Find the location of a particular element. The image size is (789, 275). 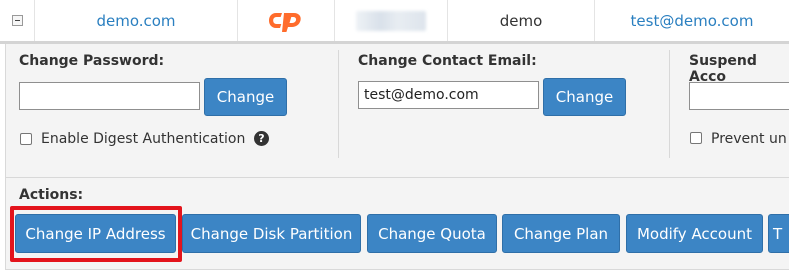

digest-auth-label: Enable Digest Authentication is located at coordinates (143, 139).